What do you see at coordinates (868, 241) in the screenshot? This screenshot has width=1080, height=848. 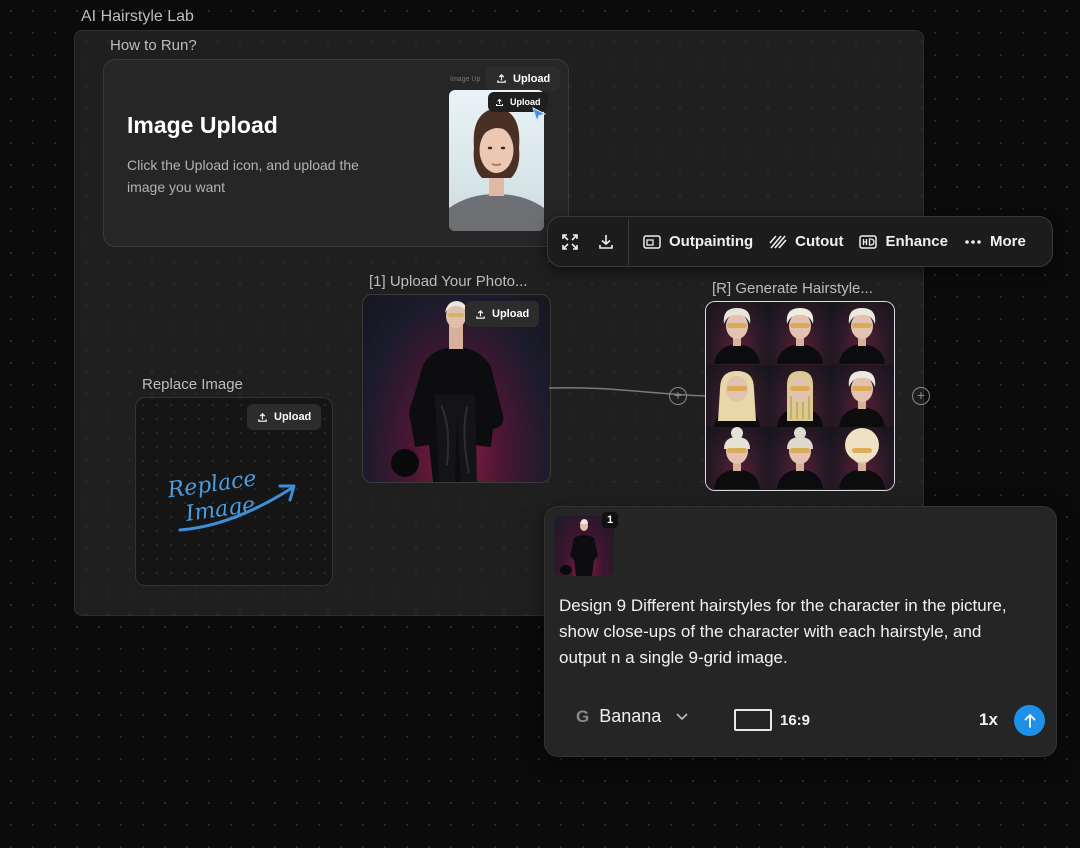 I see `hd-icon` at bounding box center [868, 241].